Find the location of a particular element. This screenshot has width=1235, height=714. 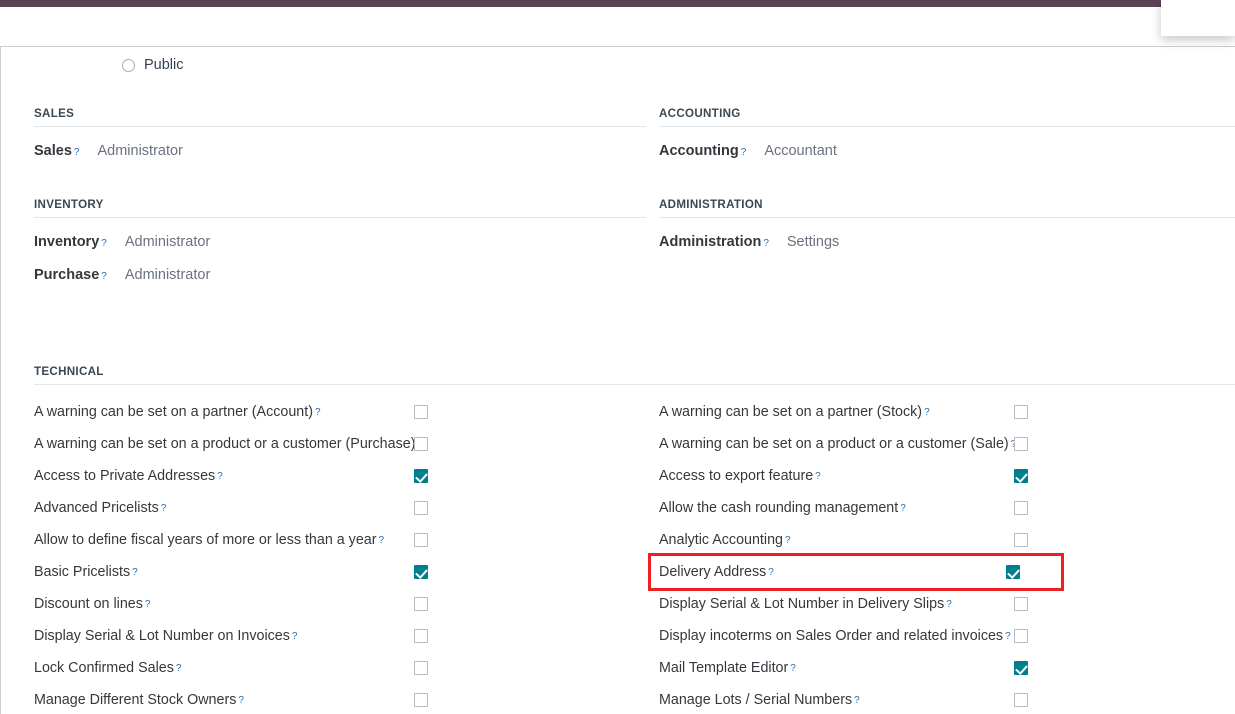

access-right-row: Sales? Administrator is located at coordinates (326, 159).